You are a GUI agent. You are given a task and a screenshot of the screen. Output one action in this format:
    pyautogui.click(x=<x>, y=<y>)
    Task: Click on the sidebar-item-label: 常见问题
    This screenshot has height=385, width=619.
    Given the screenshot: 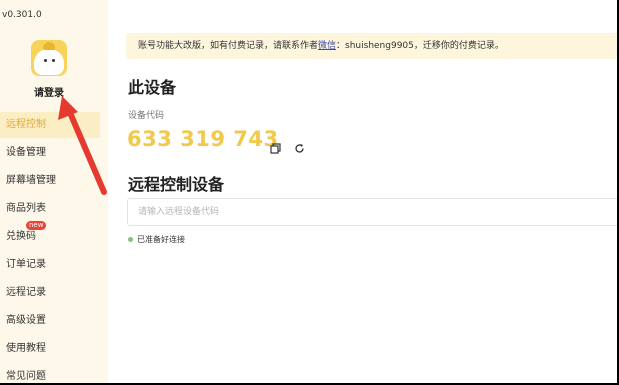 What is the action you would take?
    pyautogui.click(x=26, y=376)
    